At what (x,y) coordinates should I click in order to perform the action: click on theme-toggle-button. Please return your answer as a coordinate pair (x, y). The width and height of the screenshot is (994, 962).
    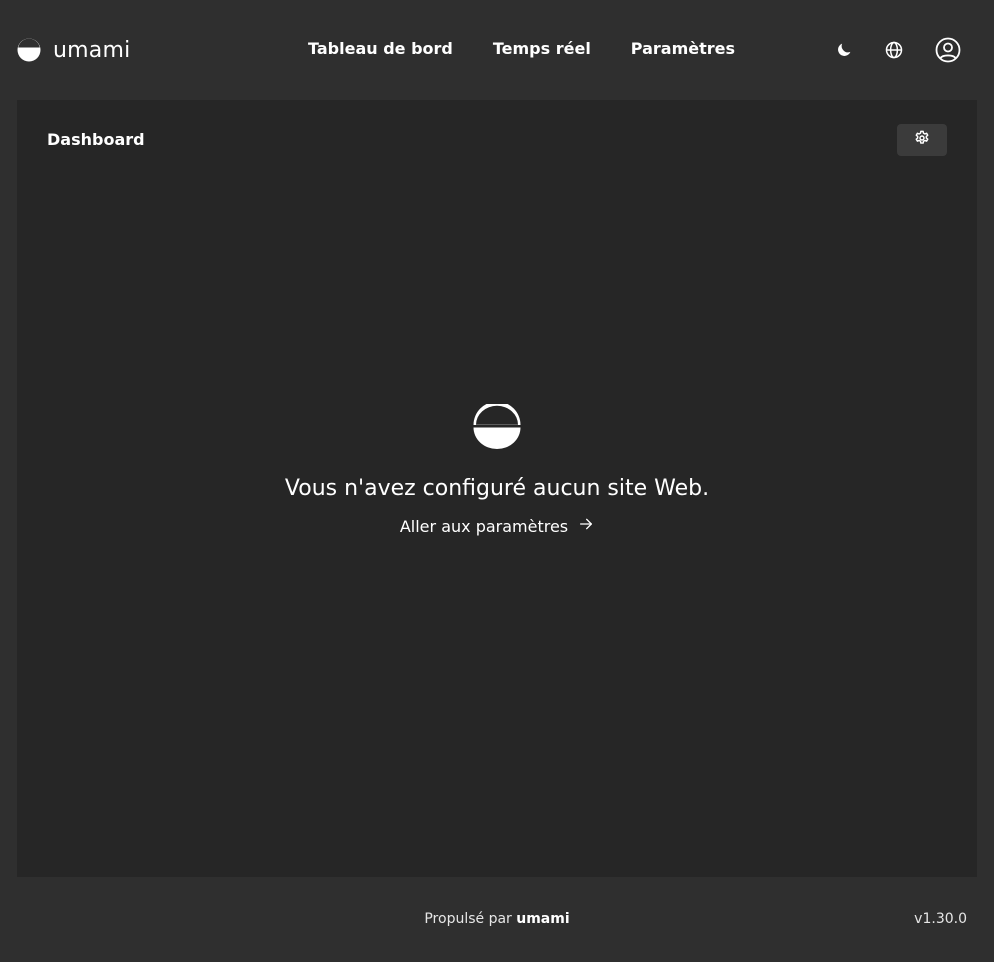
    Looking at the image, I should click on (844, 50).